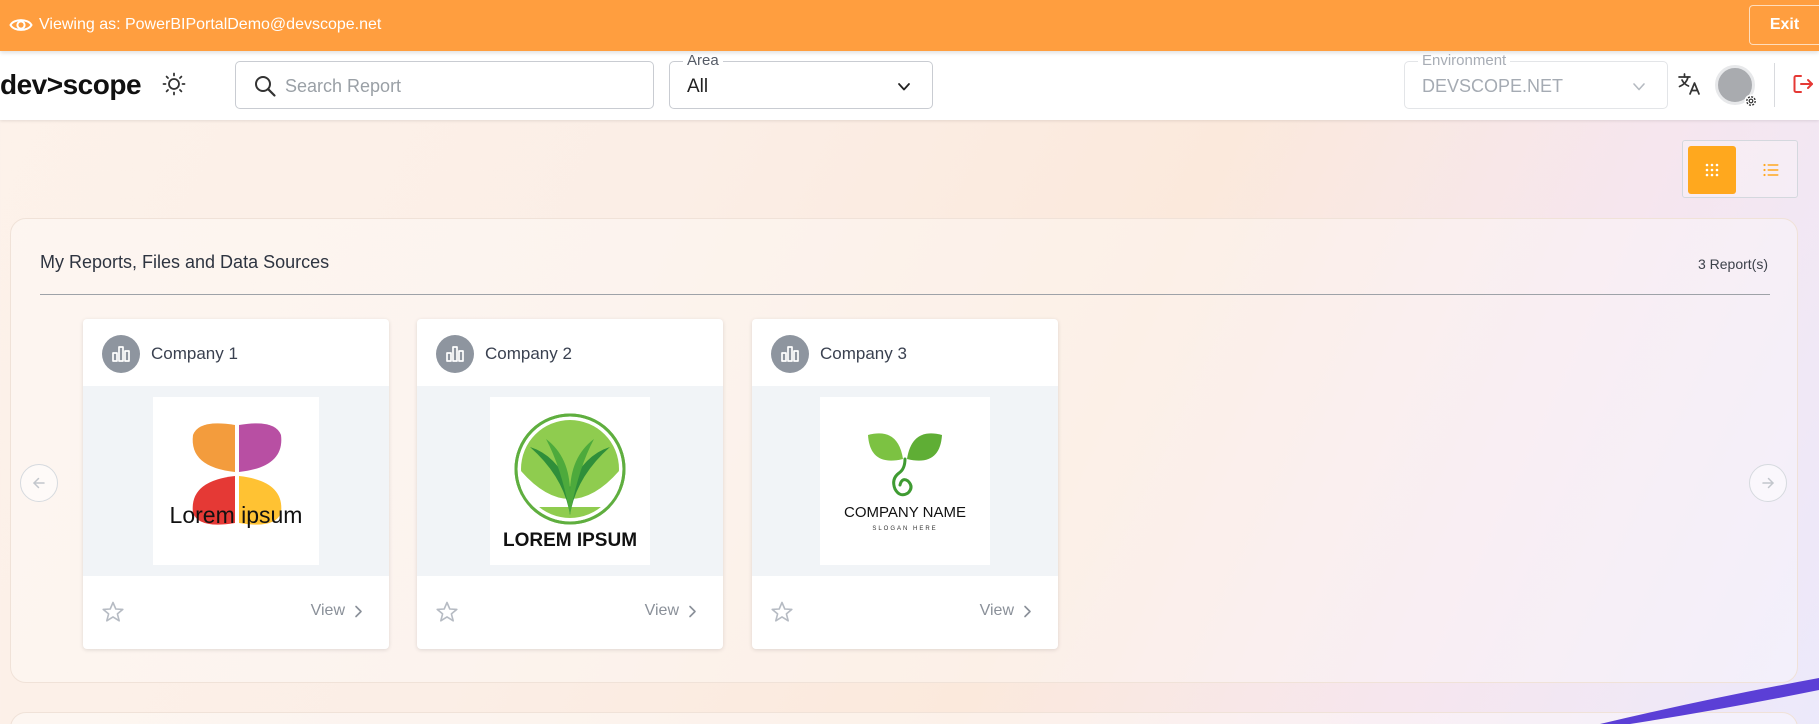 Image resolution: width=1819 pixels, height=724 pixels. I want to click on report-card: Company 2 LOREM IPSUM View, so click(570, 484).